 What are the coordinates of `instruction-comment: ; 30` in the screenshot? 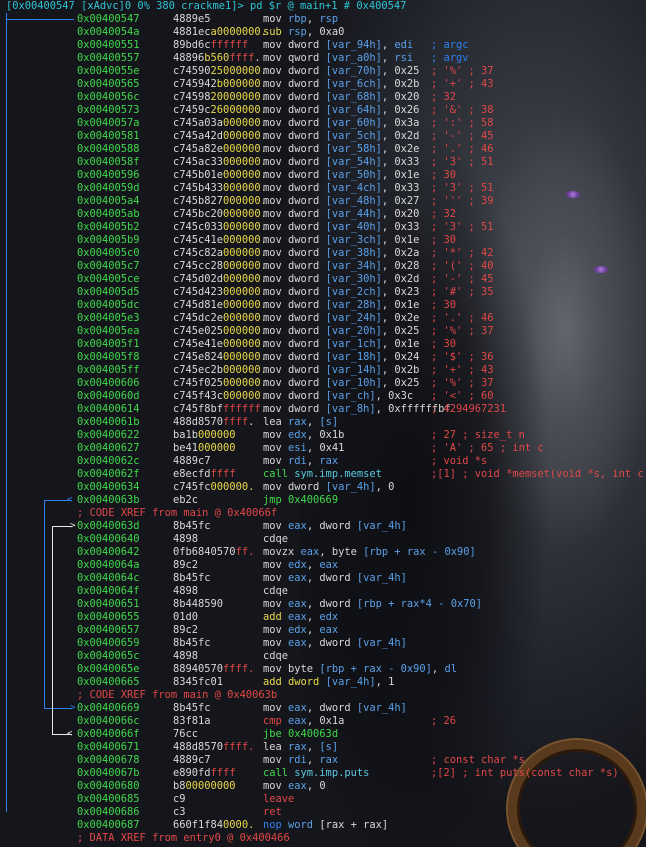 It's located at (444, 305).